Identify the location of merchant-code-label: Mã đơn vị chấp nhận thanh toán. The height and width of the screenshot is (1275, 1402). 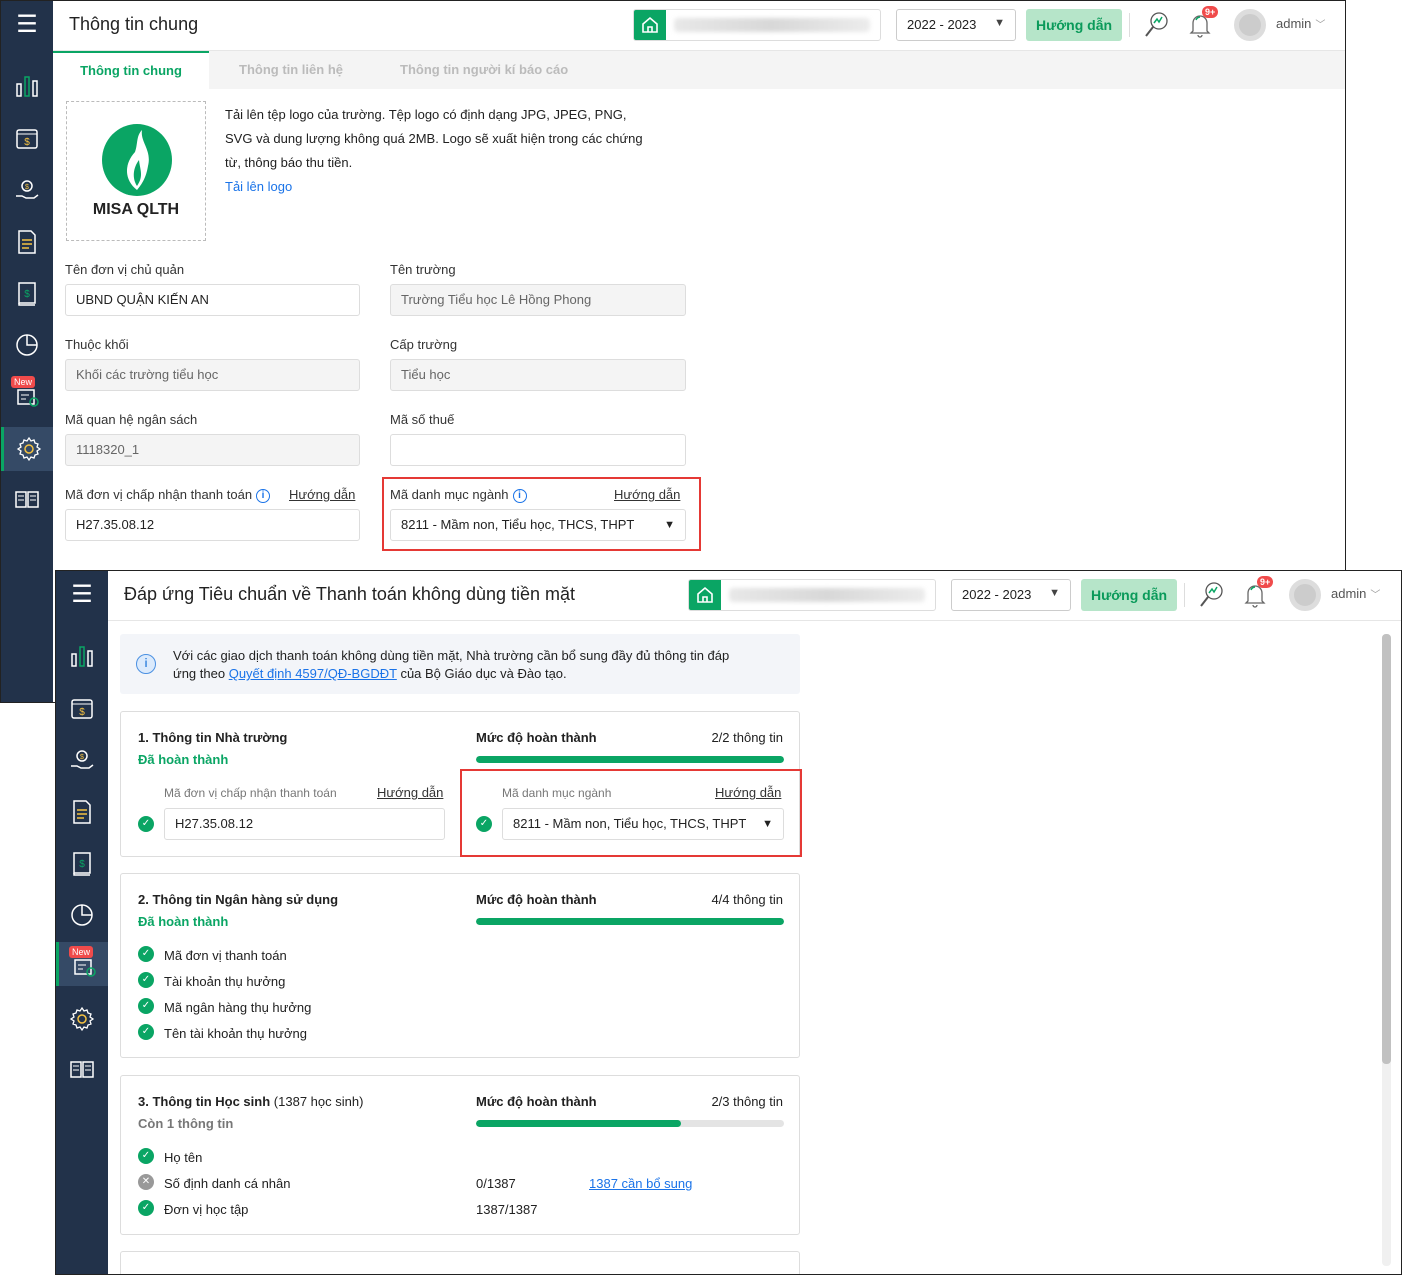
(250, 793).